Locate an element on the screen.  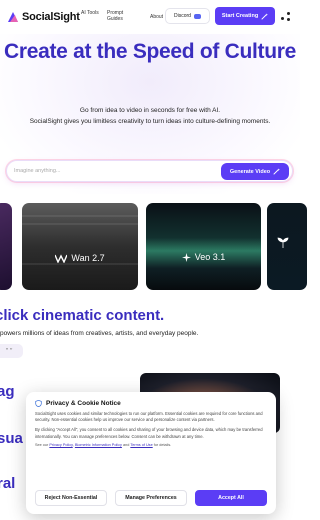
generate-video-button: Generate Video is located at coordinates (255, 171).